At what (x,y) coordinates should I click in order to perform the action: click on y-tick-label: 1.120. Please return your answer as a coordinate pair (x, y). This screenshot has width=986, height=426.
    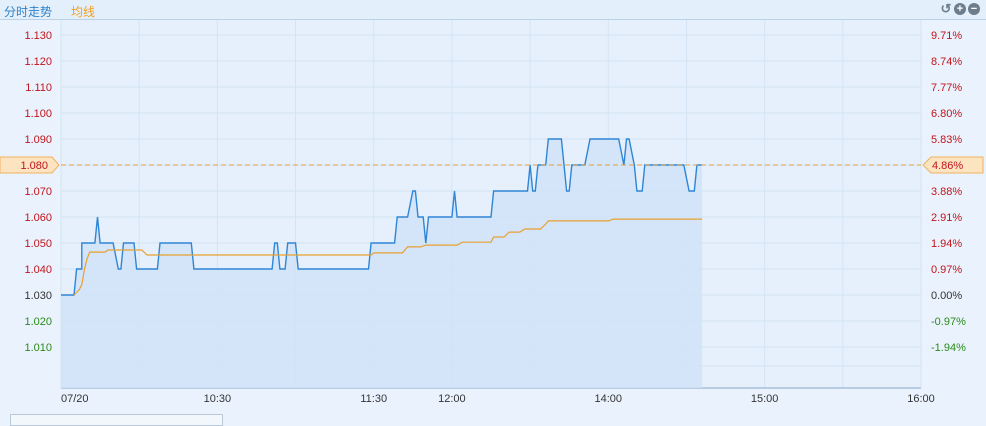
    Looking at the image, I should click on (38, 62).